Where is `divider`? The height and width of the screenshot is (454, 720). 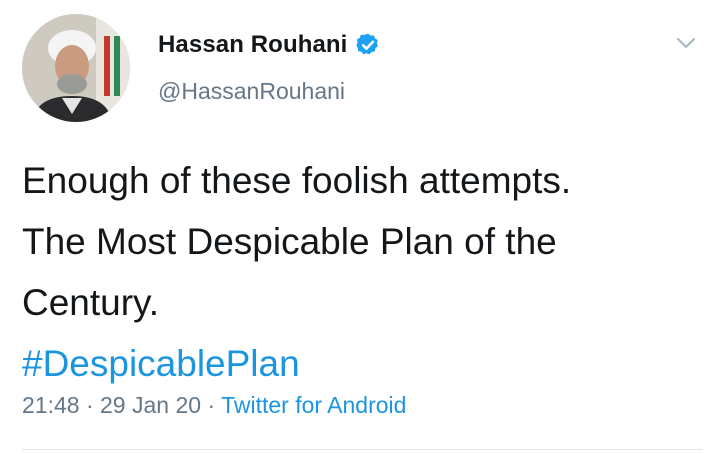
divider is located at coordinates (362, 449).